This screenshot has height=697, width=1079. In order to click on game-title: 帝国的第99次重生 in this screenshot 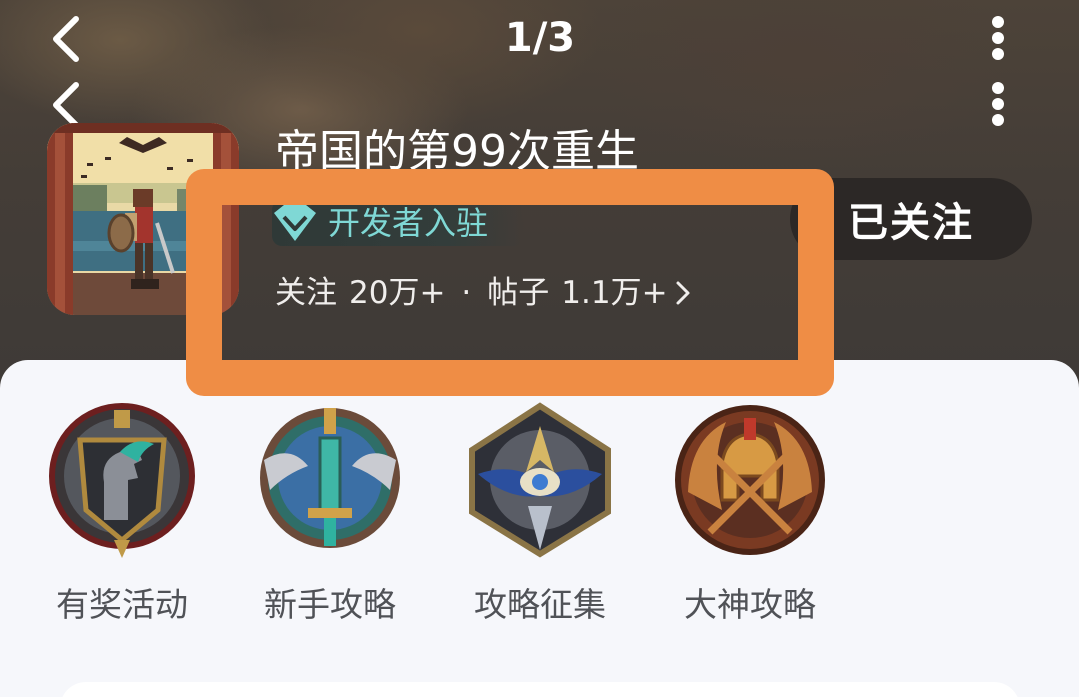, I will do `click(457, 151)`.